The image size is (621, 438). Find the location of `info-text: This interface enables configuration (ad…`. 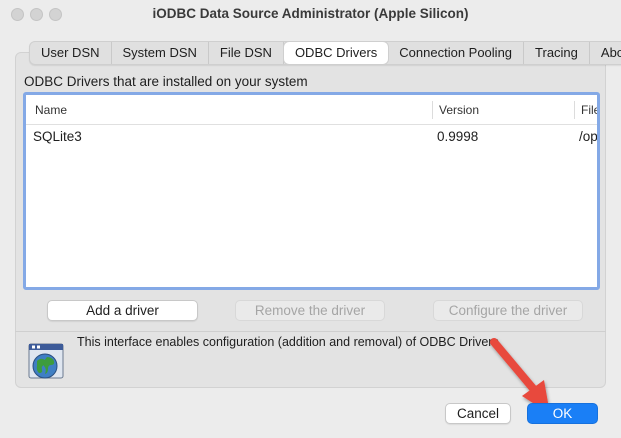

info-text: This interface enables configuration (ad… is located at coordinates (290, 342).